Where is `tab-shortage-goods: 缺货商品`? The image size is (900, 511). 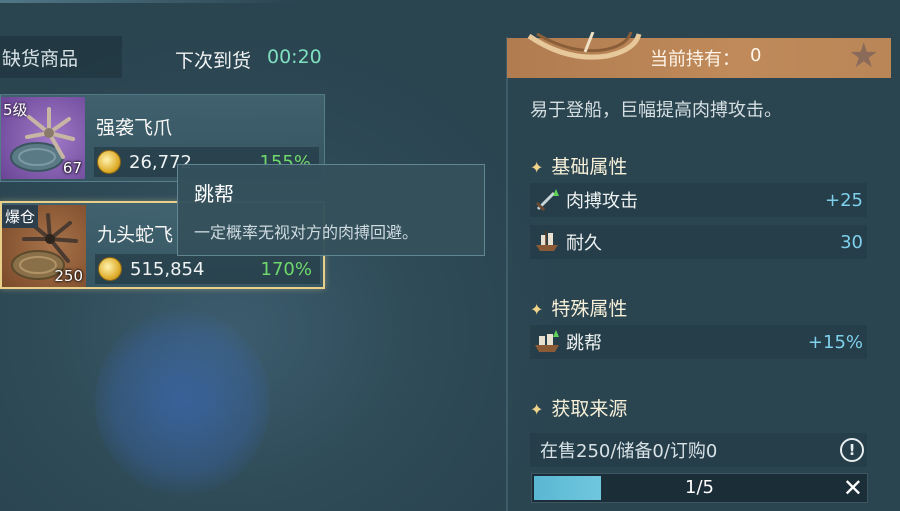 tab-shortage-goods: 缺货商品 is located at coordinates (61, 57).